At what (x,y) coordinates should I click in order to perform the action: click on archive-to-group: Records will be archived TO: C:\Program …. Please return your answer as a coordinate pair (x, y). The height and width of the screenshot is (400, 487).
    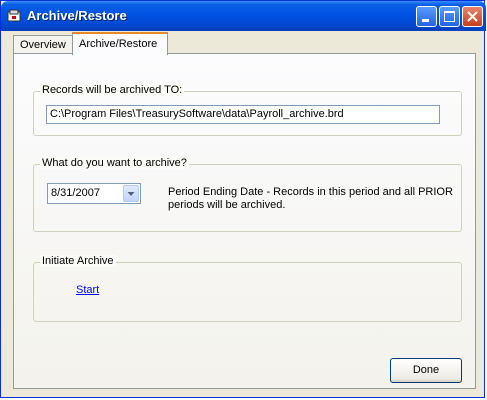
    Looking at the image, I should click on (247, 110).